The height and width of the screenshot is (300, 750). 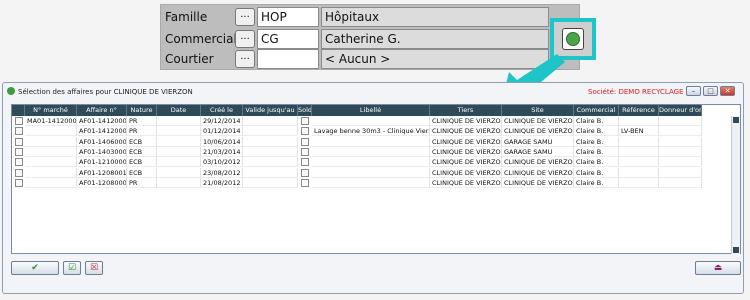 I want to click on table-cell: 21/03/2014, so click(x=222, y=151).